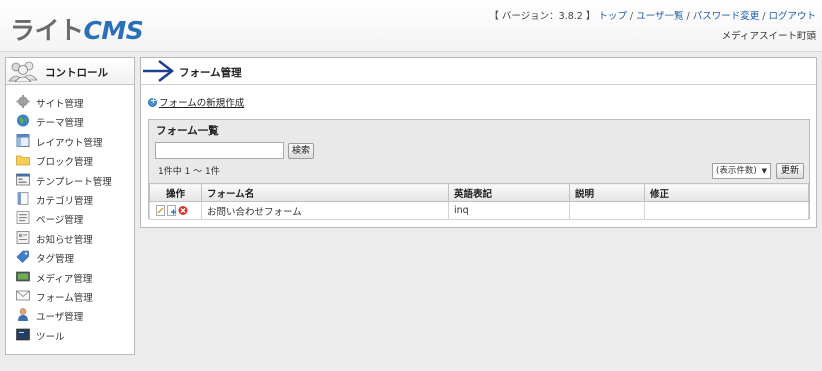 The height and width of the screenshot is (371, 822). Describe the element at coordinates (23, 140) in the screenshot. I see `layout-icon` at that location.